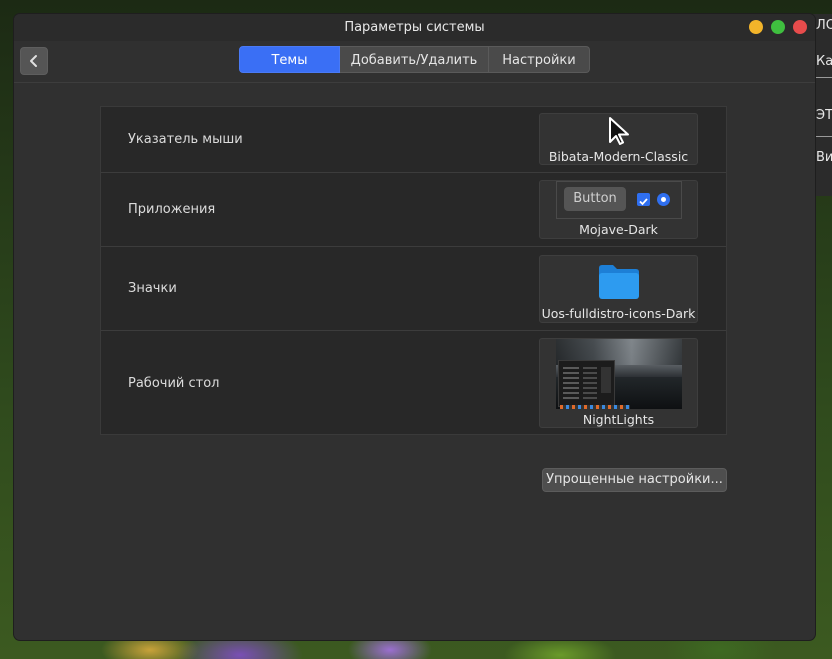 The width and height of the screenshot is (832, 659). Describe the element at coordinates (172, 209) in the screenshot. I see `row-label: Приложения` at that location.